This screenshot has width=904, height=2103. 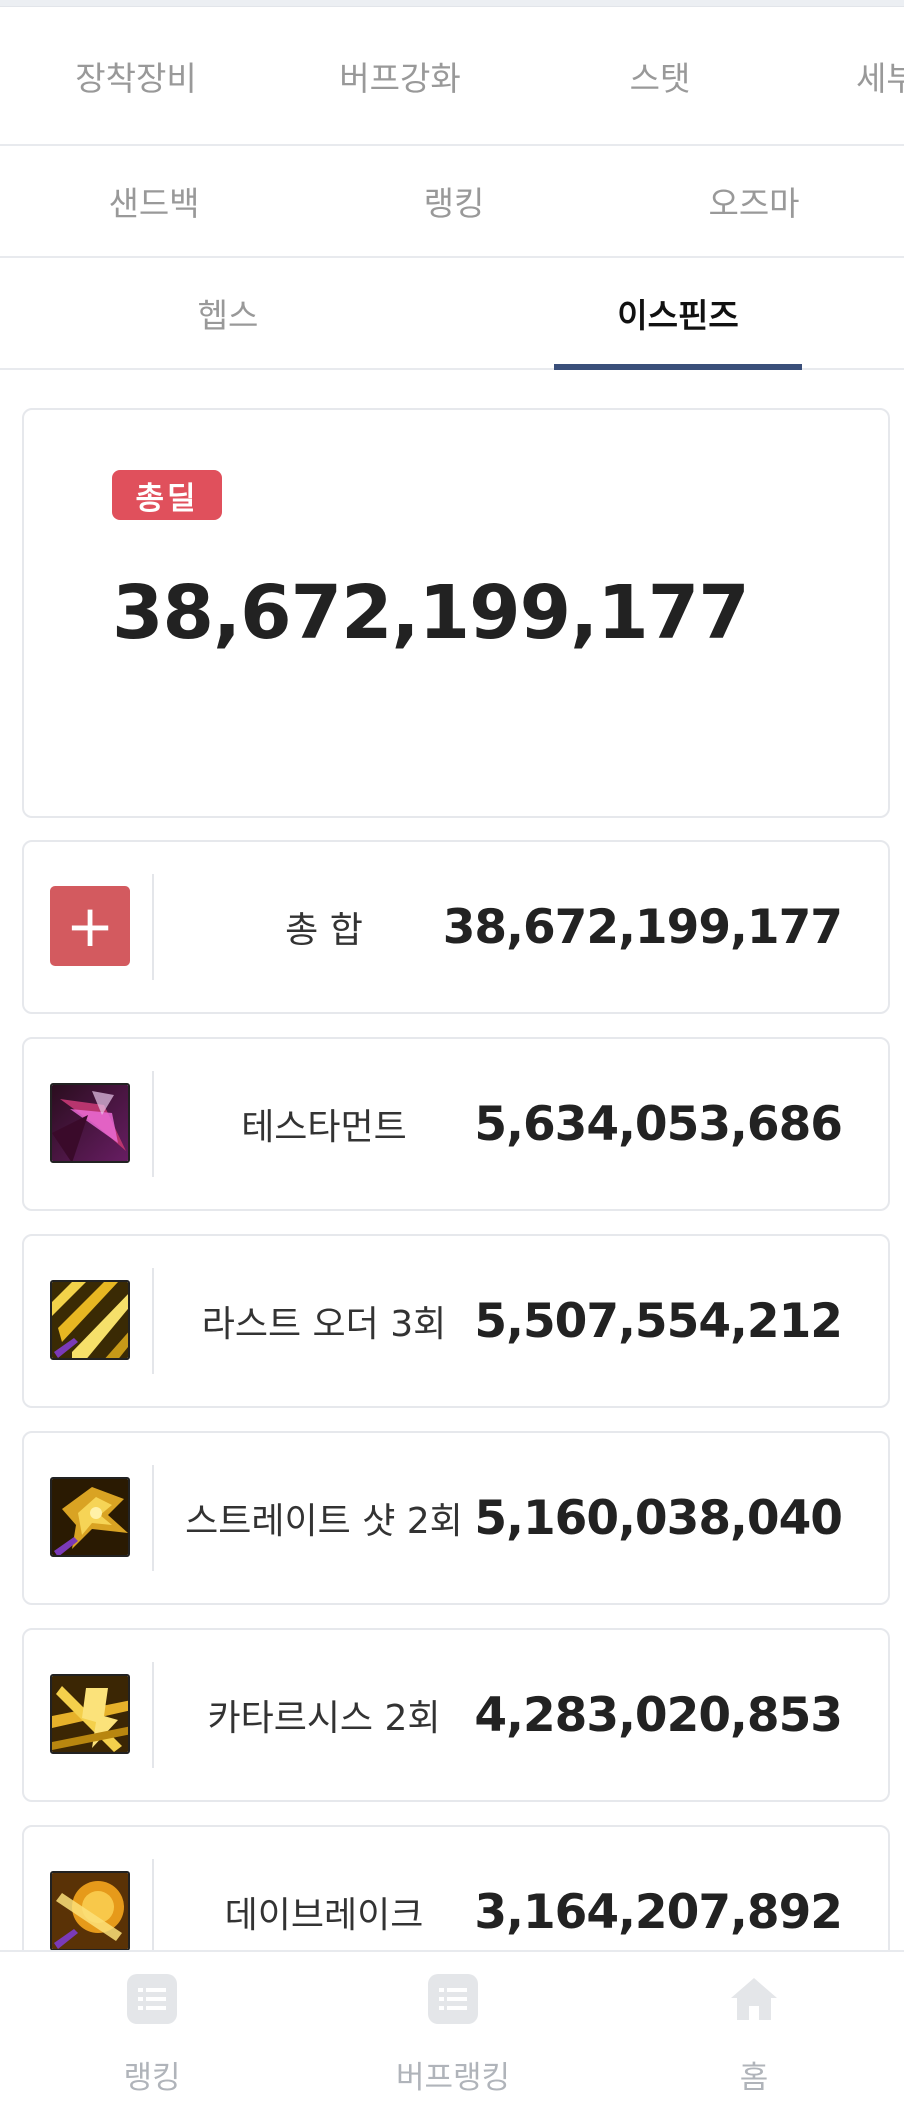 What do you see at coordinates (136, 75) in the screenshot?
I see `tab-equipment: 장착장비` at bounding box center [136, 75].